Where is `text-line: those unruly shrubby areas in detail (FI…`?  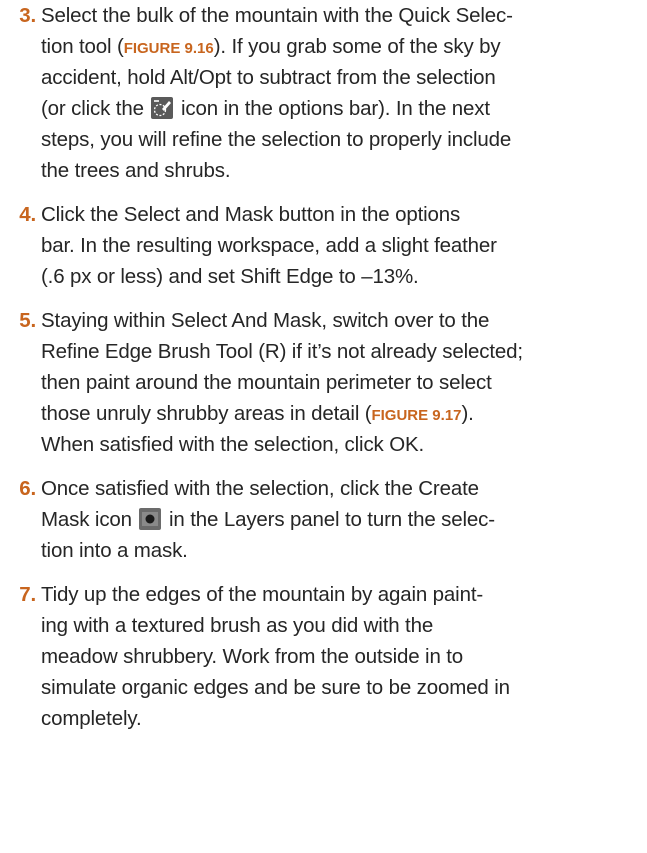 text-line: those unruly shrubby areas in detail (FI… is located at coordinates (257, 413).